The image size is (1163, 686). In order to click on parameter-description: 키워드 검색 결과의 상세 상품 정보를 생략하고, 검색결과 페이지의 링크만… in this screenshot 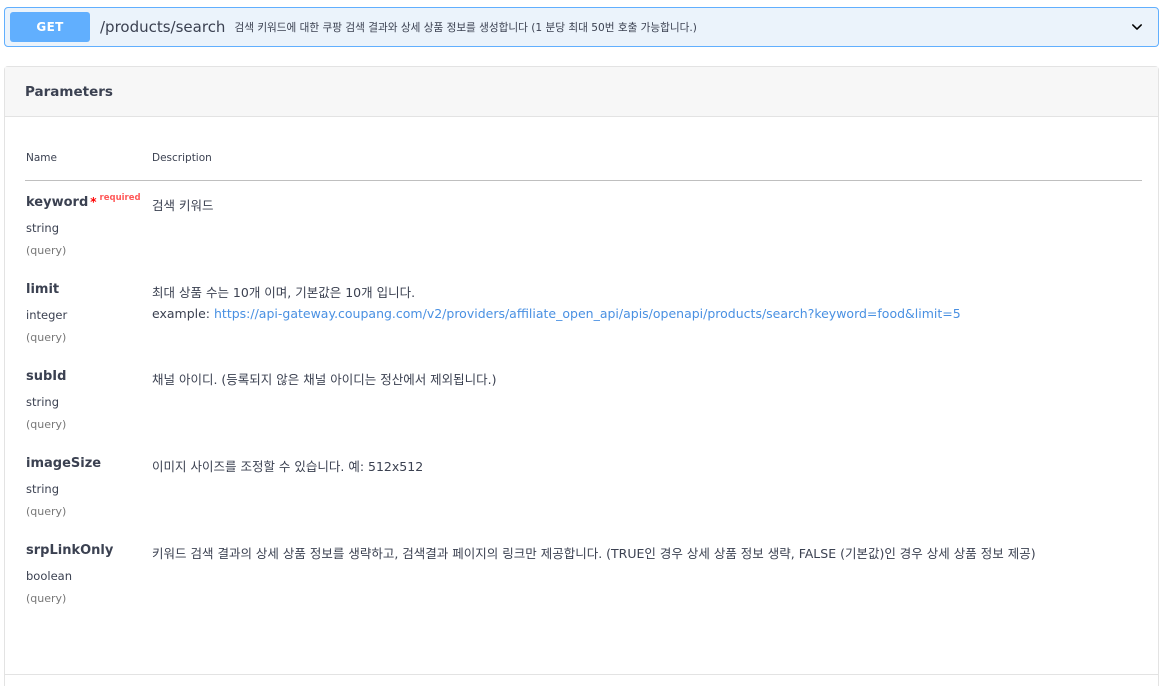, I will do `click(594, 553)`.